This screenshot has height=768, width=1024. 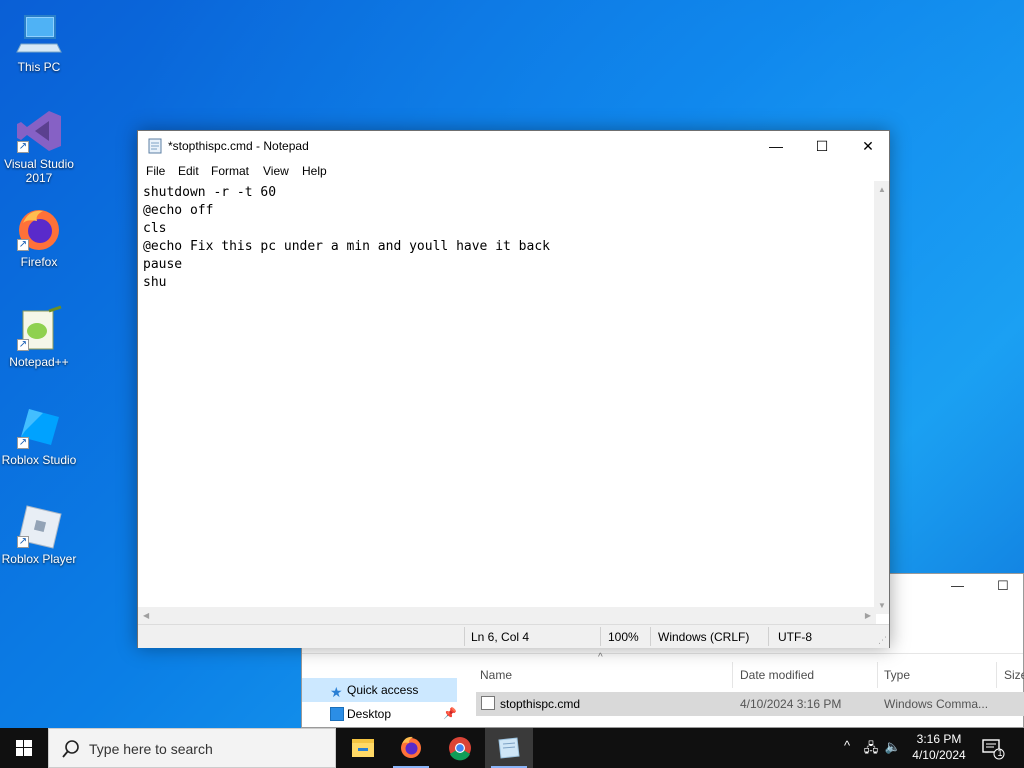 I want to click on taskbar-file-explorer, so click(x=363, y=748).